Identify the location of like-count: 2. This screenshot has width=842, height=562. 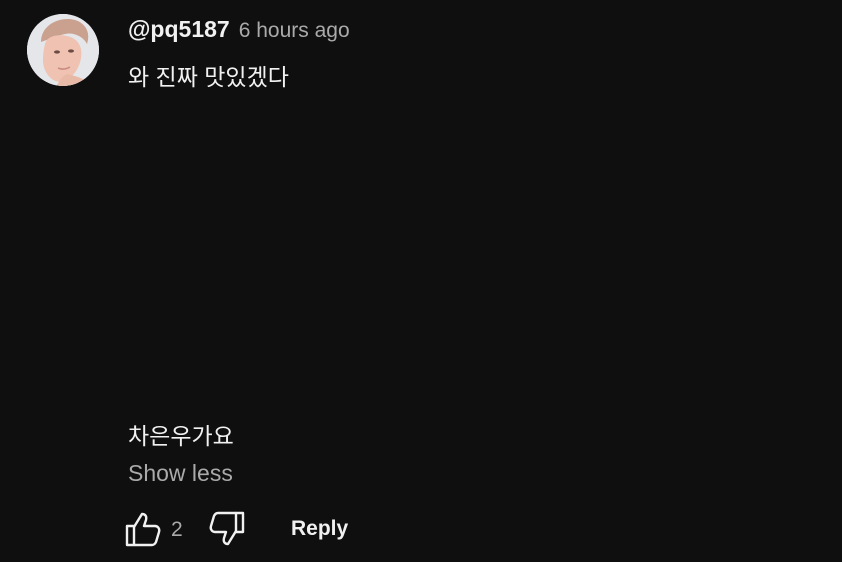
(177, 529).